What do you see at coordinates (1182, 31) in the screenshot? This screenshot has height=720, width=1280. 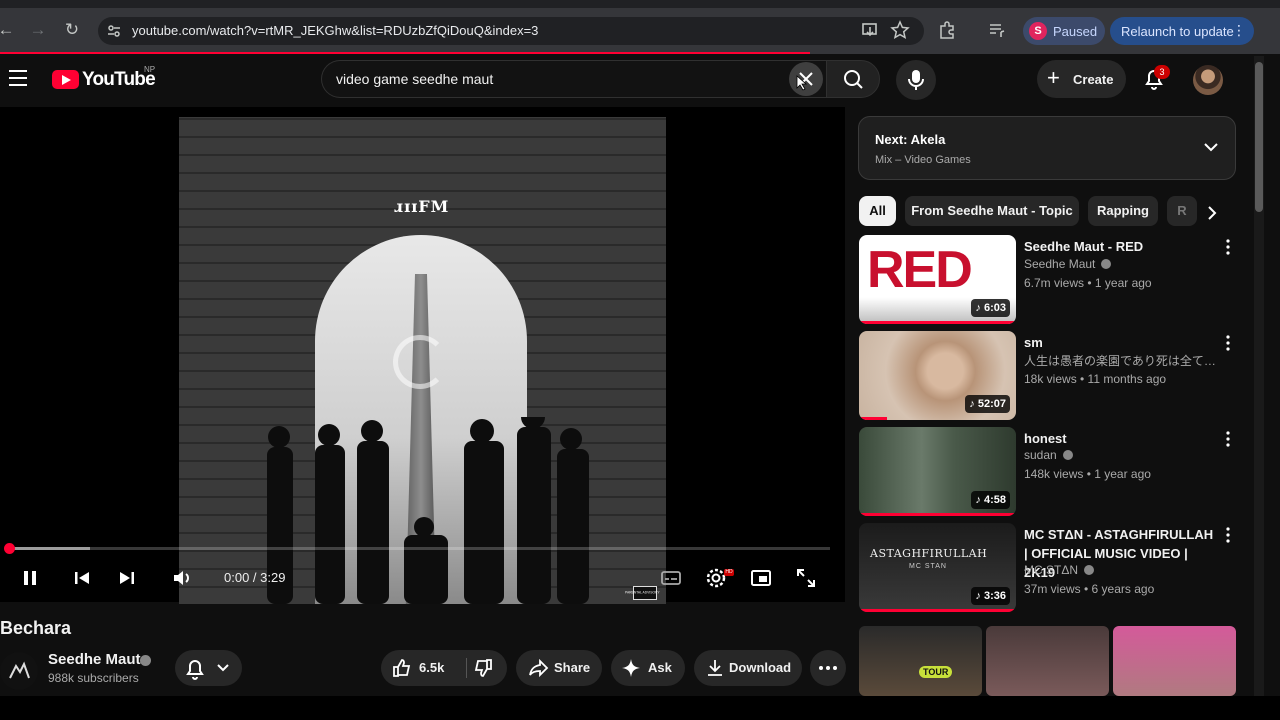 I see `relaunch-update-button: Relaunch to update ⋮` at bounding box center [1182, 31].